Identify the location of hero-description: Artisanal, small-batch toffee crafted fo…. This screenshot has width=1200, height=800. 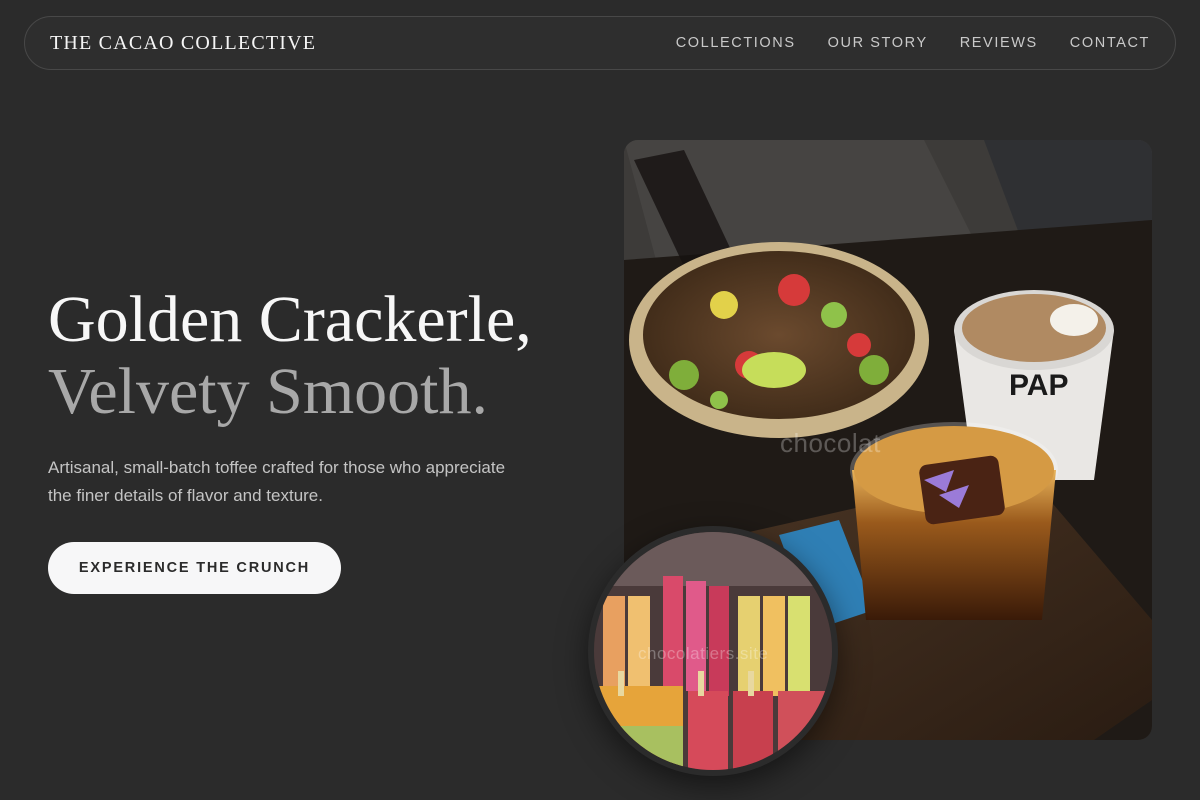
(277, 481).